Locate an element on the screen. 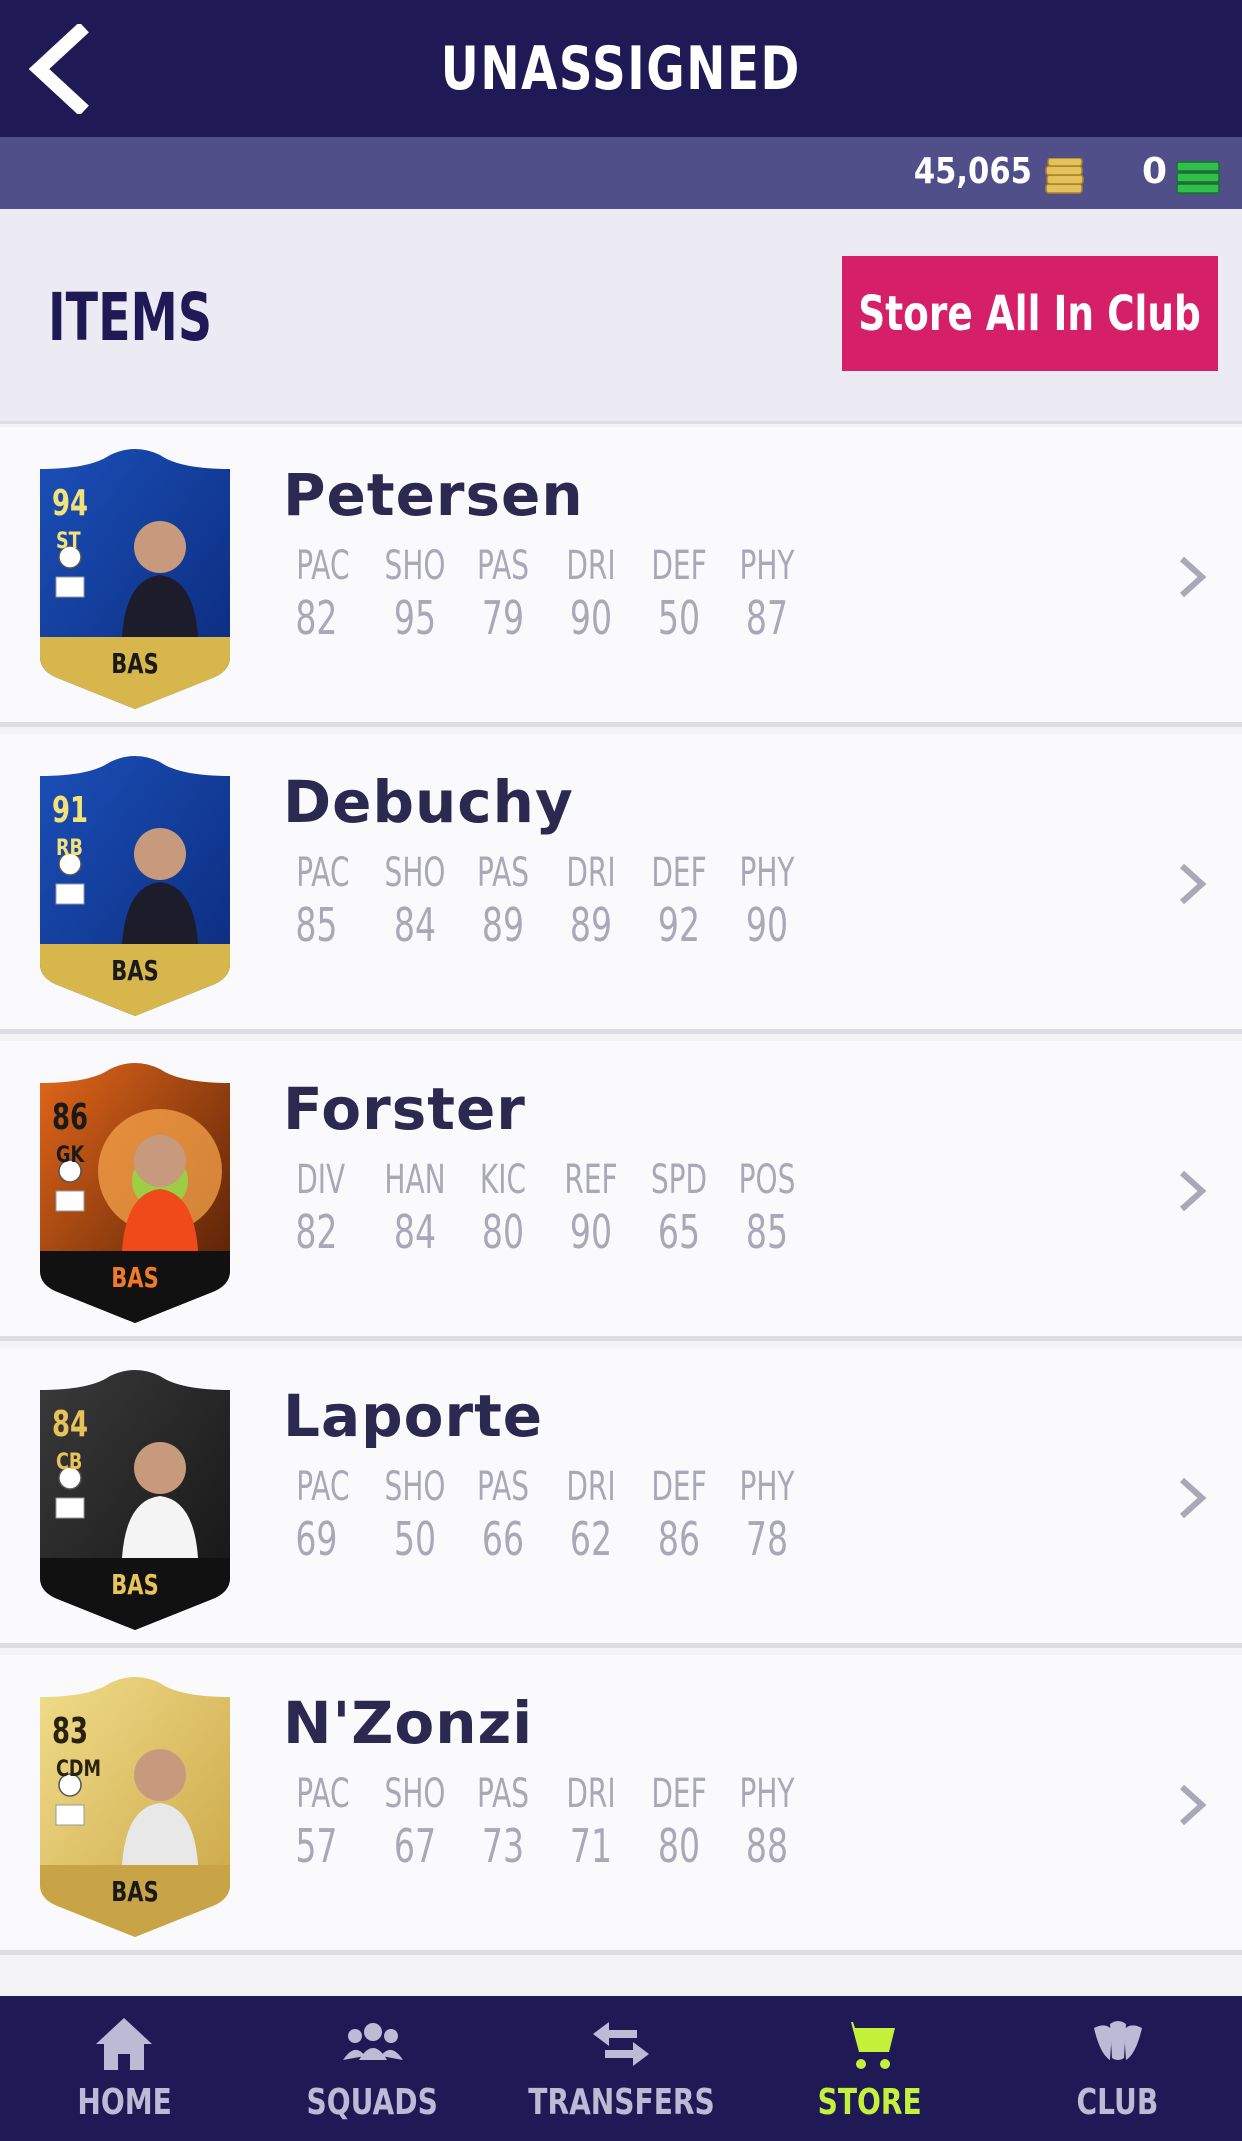 The image size is (1242, 2141). stat: SHO 95 is located at coordinates (415, 594).